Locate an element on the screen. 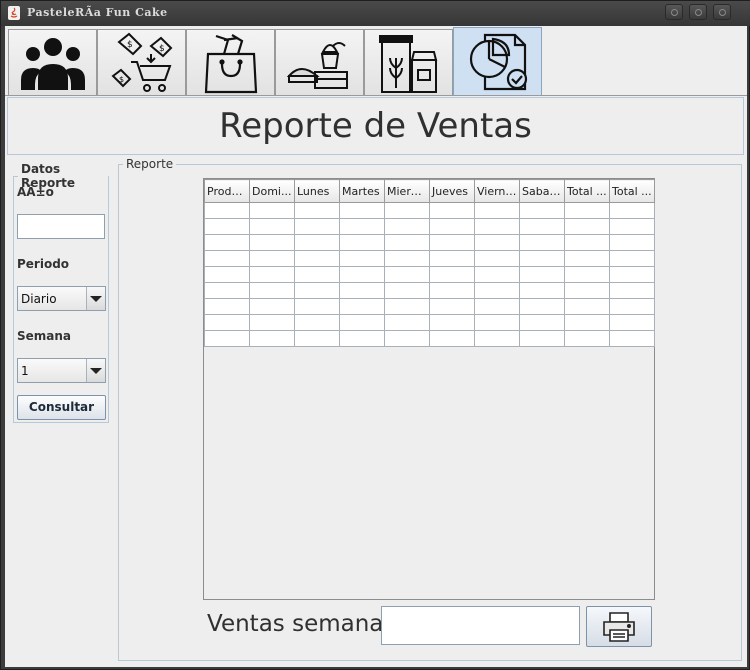  ventas-semanal-field is located at coordinates (480, 625).